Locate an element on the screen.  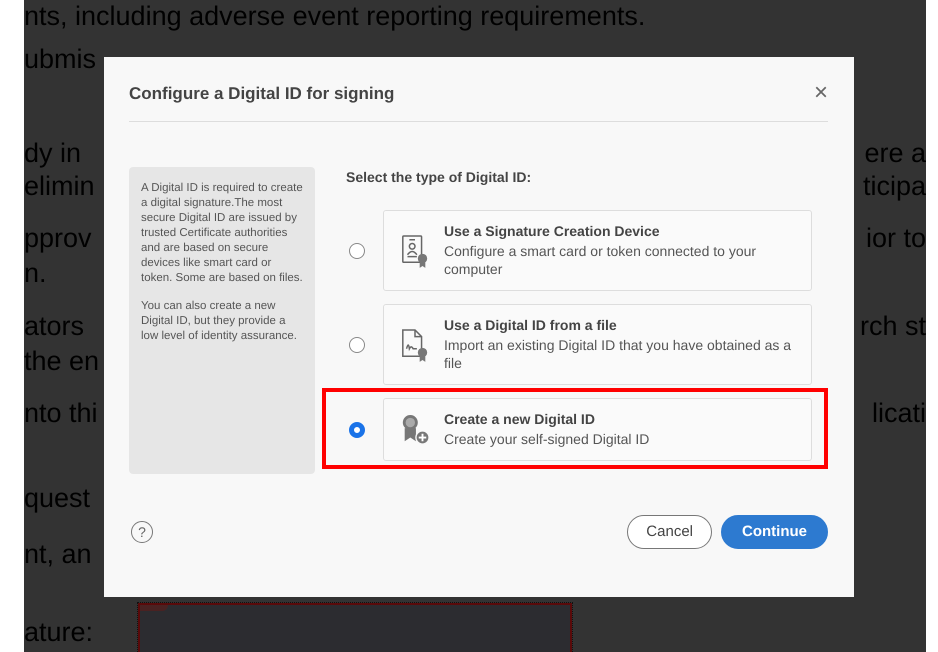
dialog-title: Configure a Digital ID for signing is located at coordinates (261, 94).